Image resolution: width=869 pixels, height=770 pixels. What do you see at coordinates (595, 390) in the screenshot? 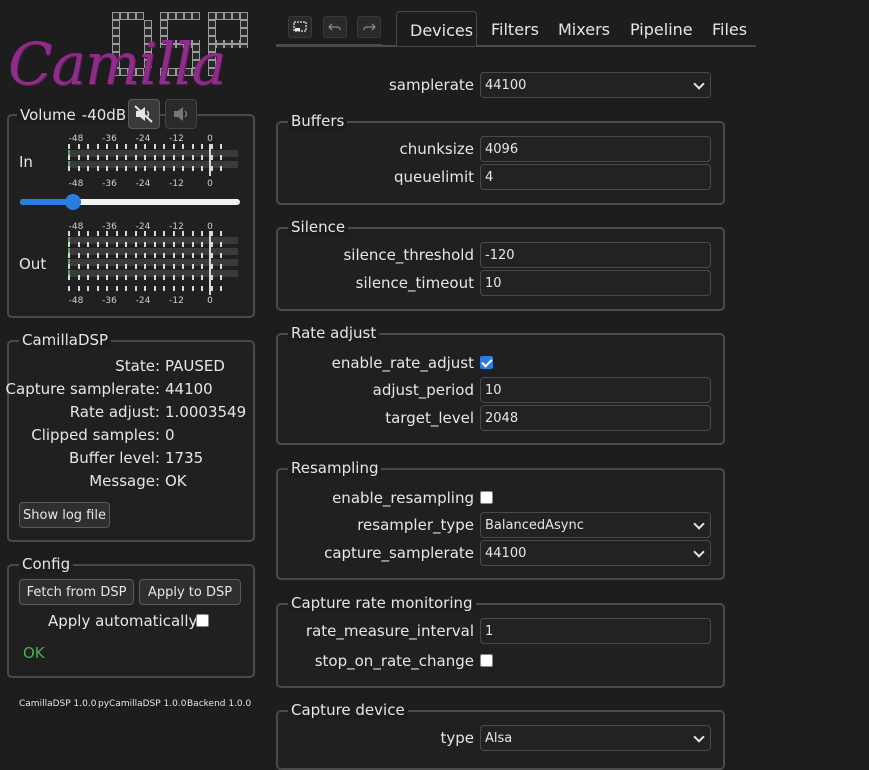
I see `adjust-period-input: 10` at bounding box center [595, 390].